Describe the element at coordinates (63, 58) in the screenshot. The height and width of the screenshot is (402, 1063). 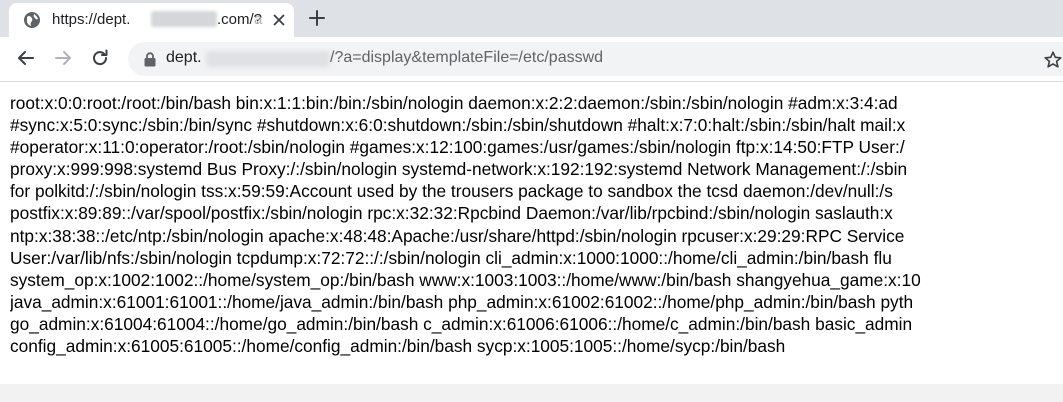
I see `forward-arrow-icon` at that location.